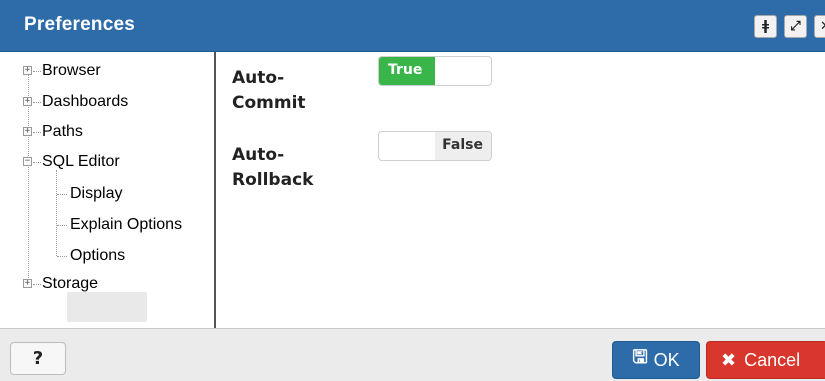 Image resolution: width=825 pixels, height=381 pixels. Describe the element at coordinates (640, 357) in the screenshot. I see `save-icon: 🖫` at that location.